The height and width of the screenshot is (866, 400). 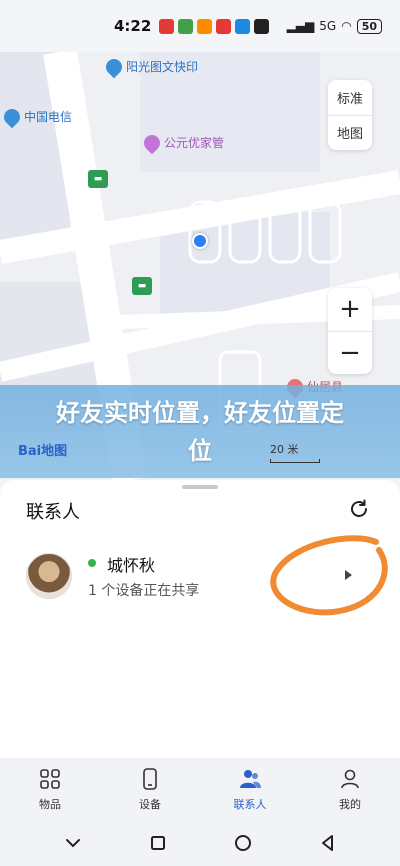 I want to click on nav-label: 设备, so click(x=150, y=804).